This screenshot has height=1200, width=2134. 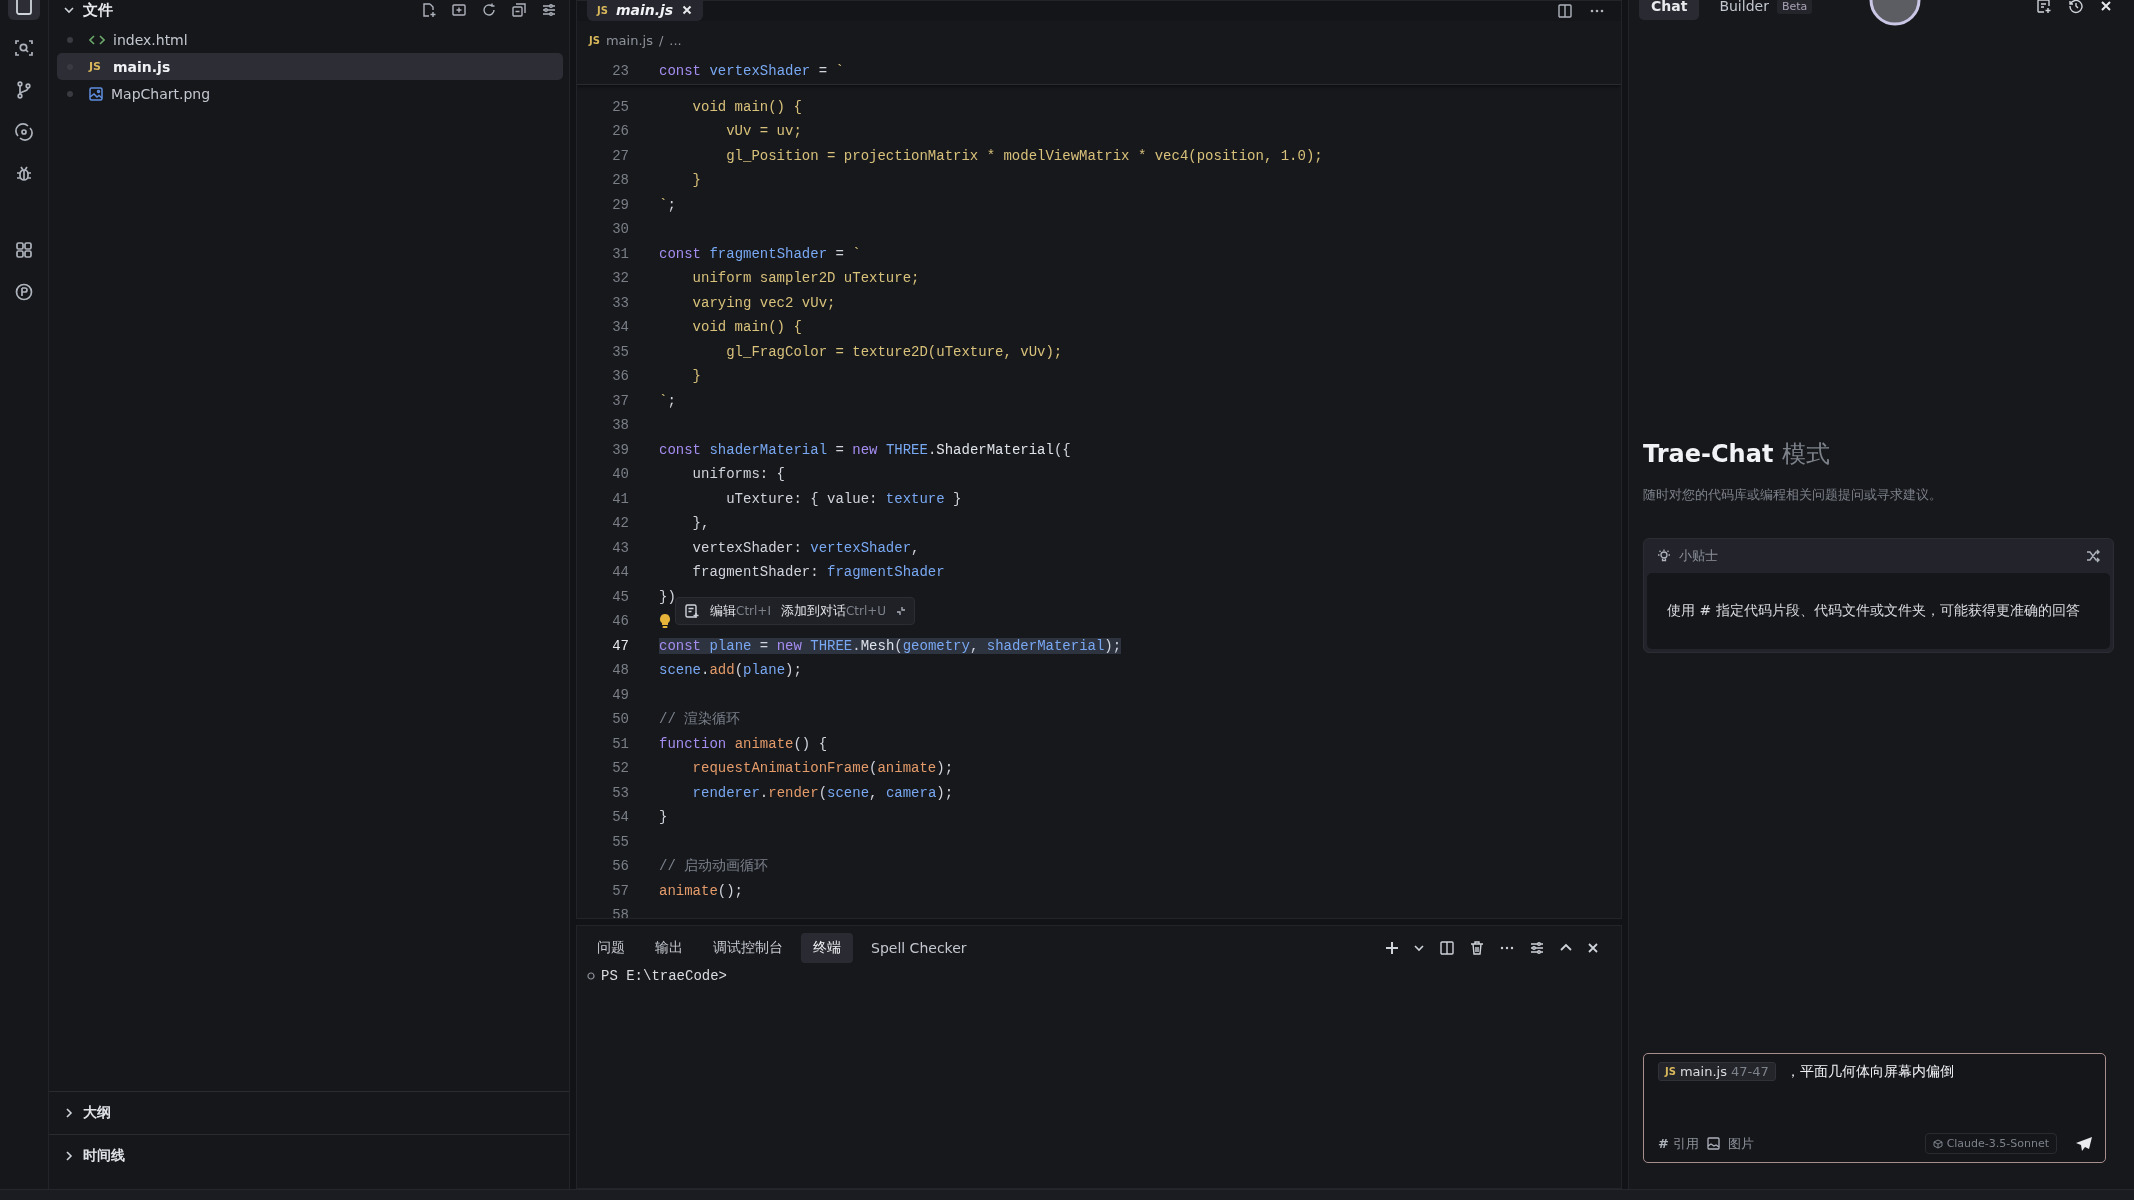 I want to click on tip-title: 小贴士, so click(x=1698, y=556).